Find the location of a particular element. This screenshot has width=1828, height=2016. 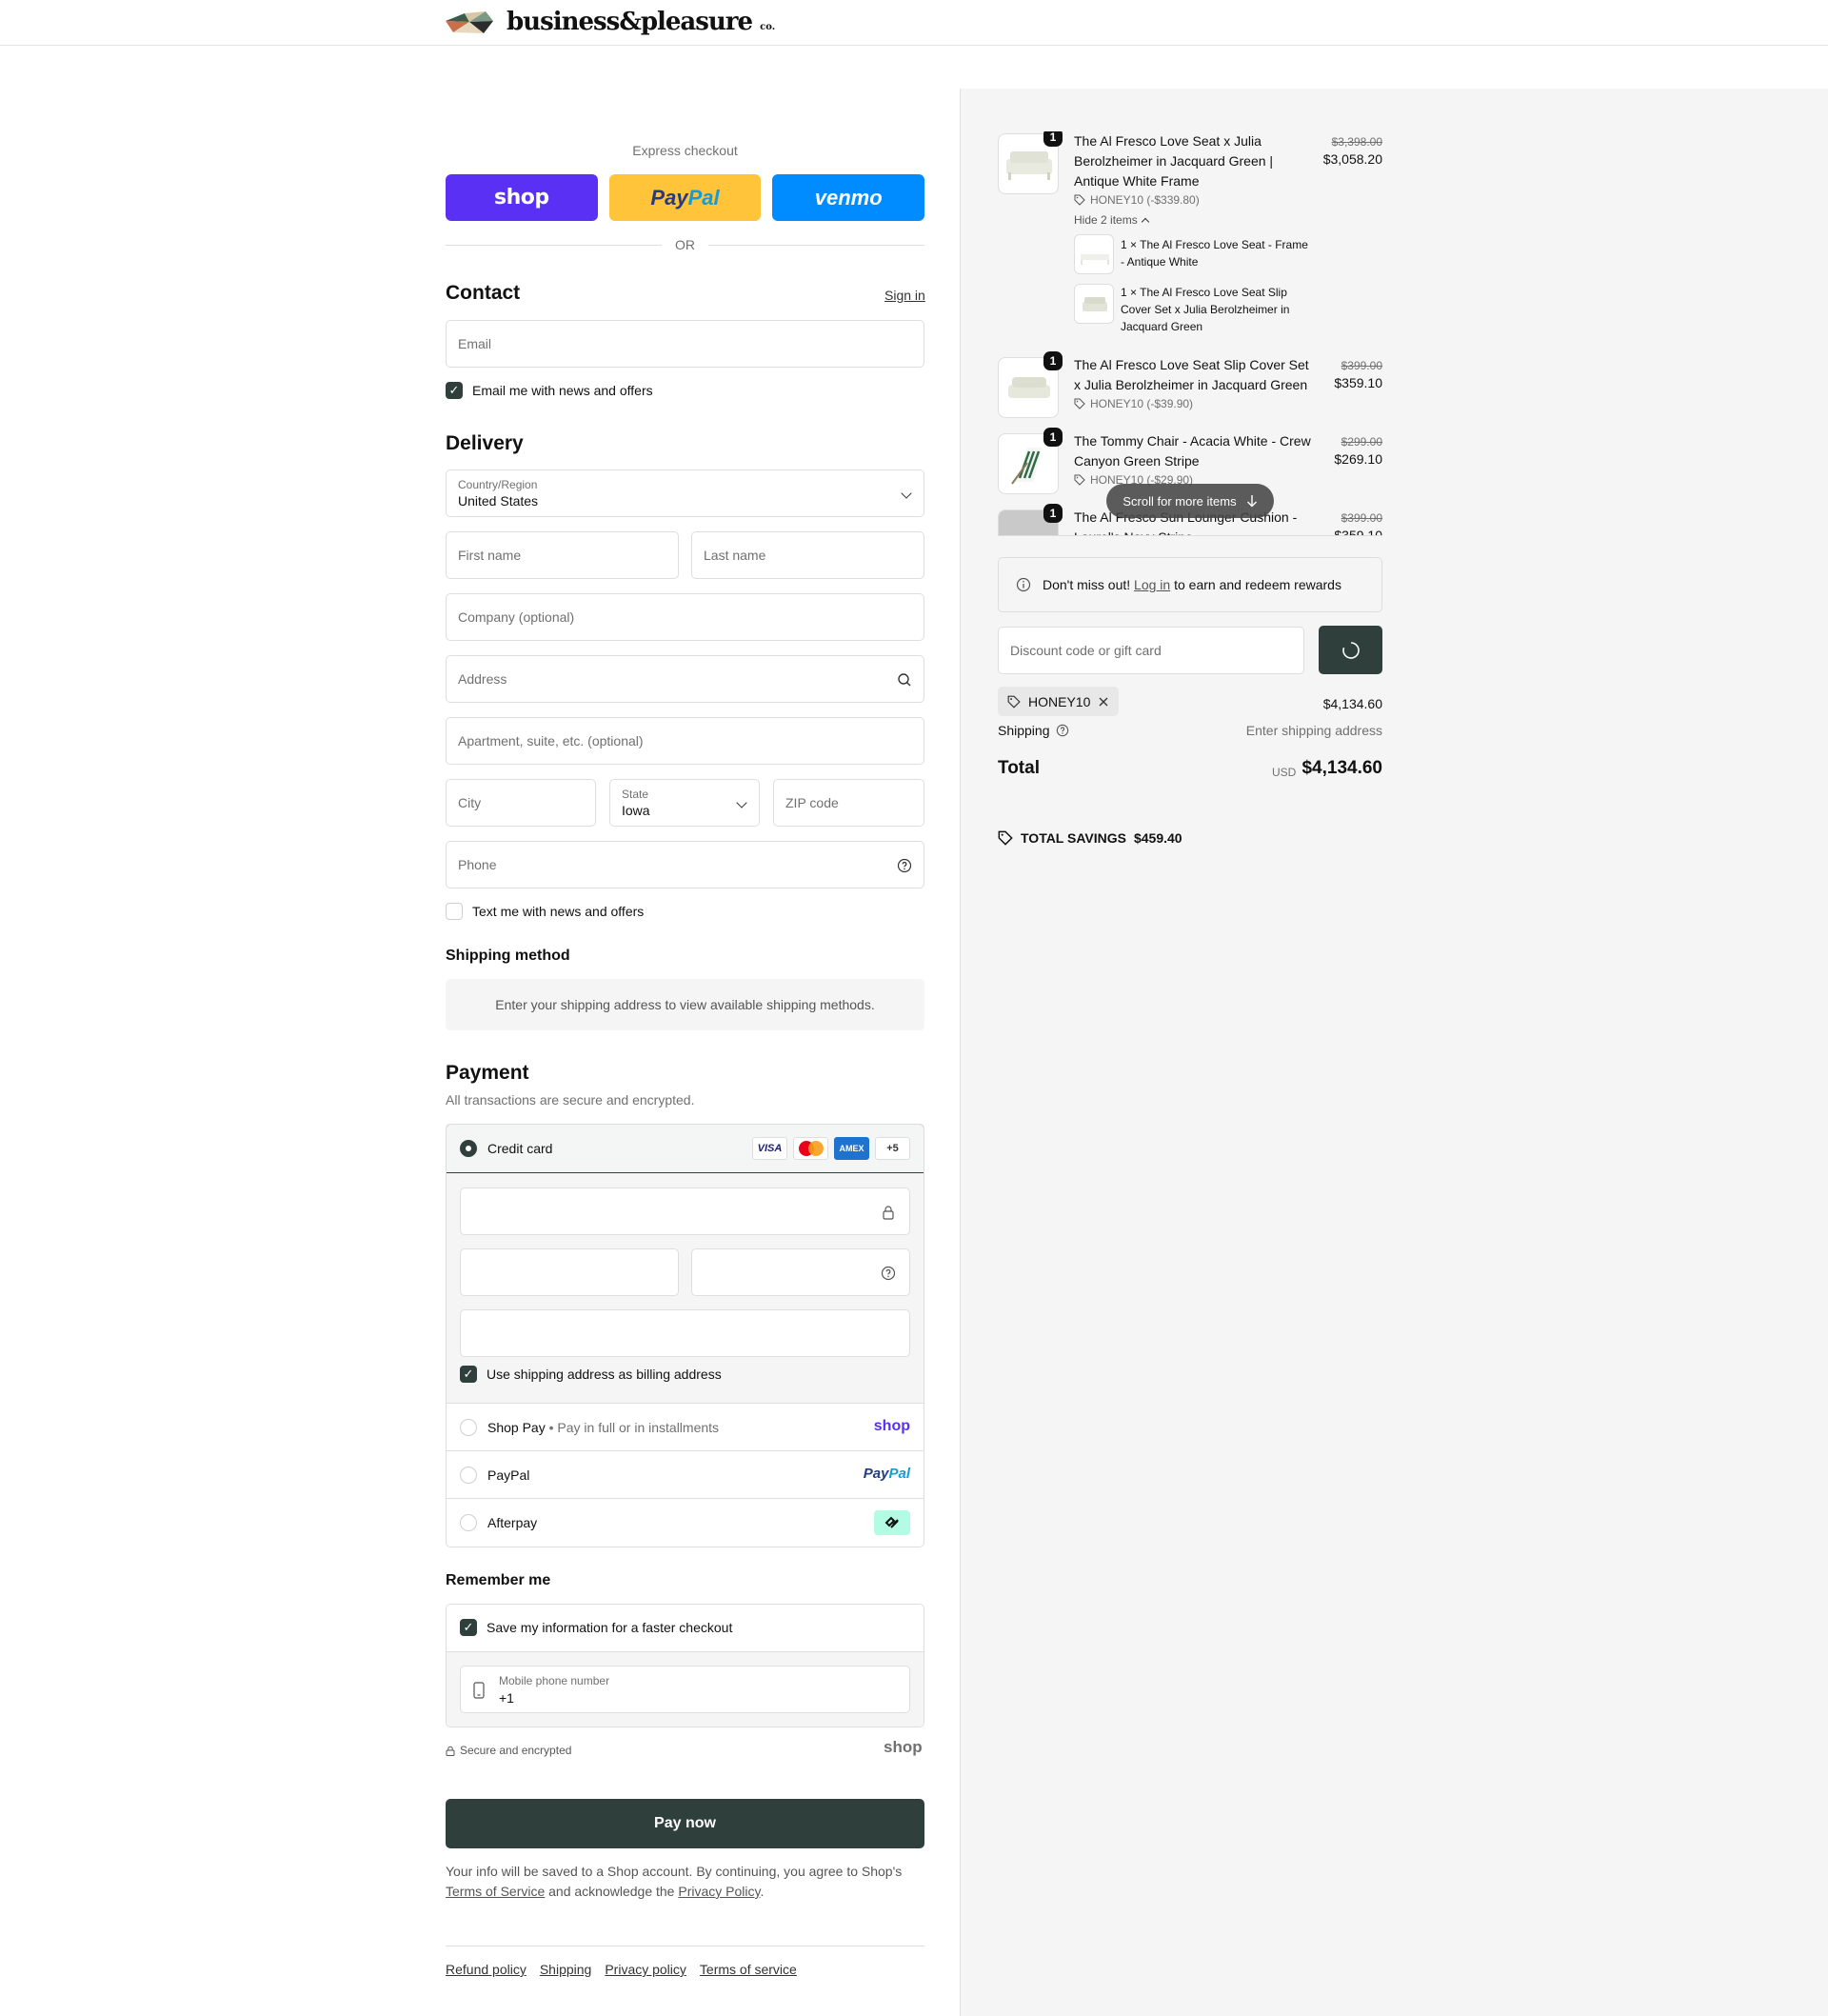

last-name-field is located at coordinates (807, 555).